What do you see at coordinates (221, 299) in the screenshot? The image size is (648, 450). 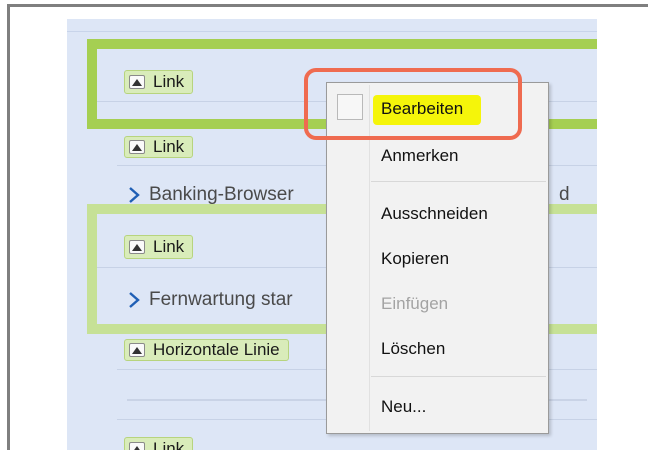 I see `link-text: Fernwartung star` at bounding box center [221, 299].